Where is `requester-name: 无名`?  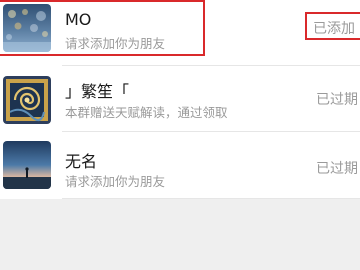 requester-name: 无名 is located at coordinates (81, 161).